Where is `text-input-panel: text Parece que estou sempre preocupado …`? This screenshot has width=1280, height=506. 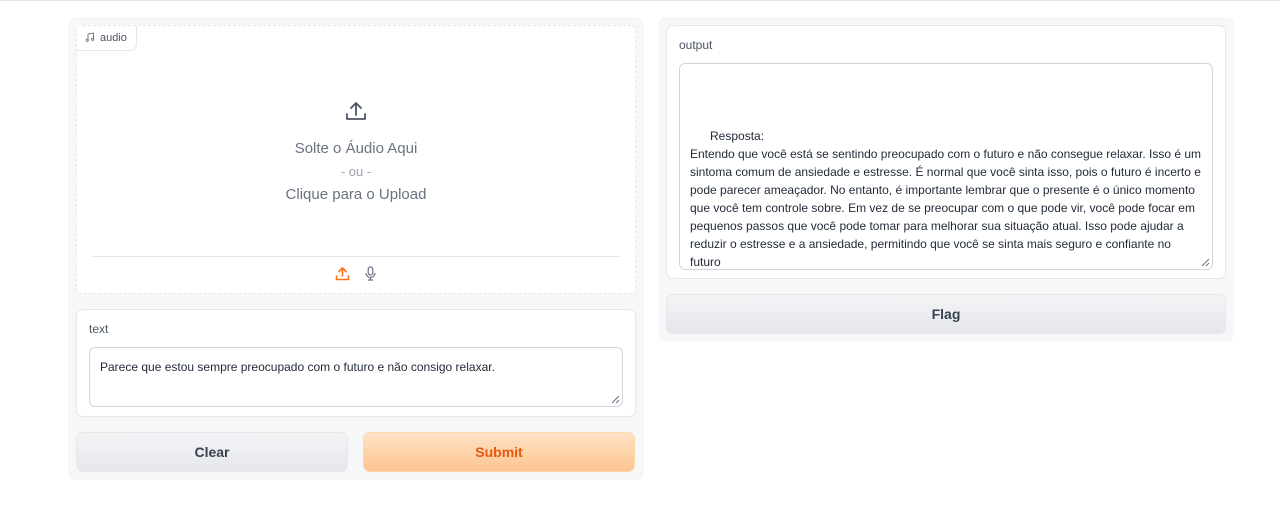 text-input-panel: text Parece que estou sempre preocupado … is located at coordinates (356, 363).